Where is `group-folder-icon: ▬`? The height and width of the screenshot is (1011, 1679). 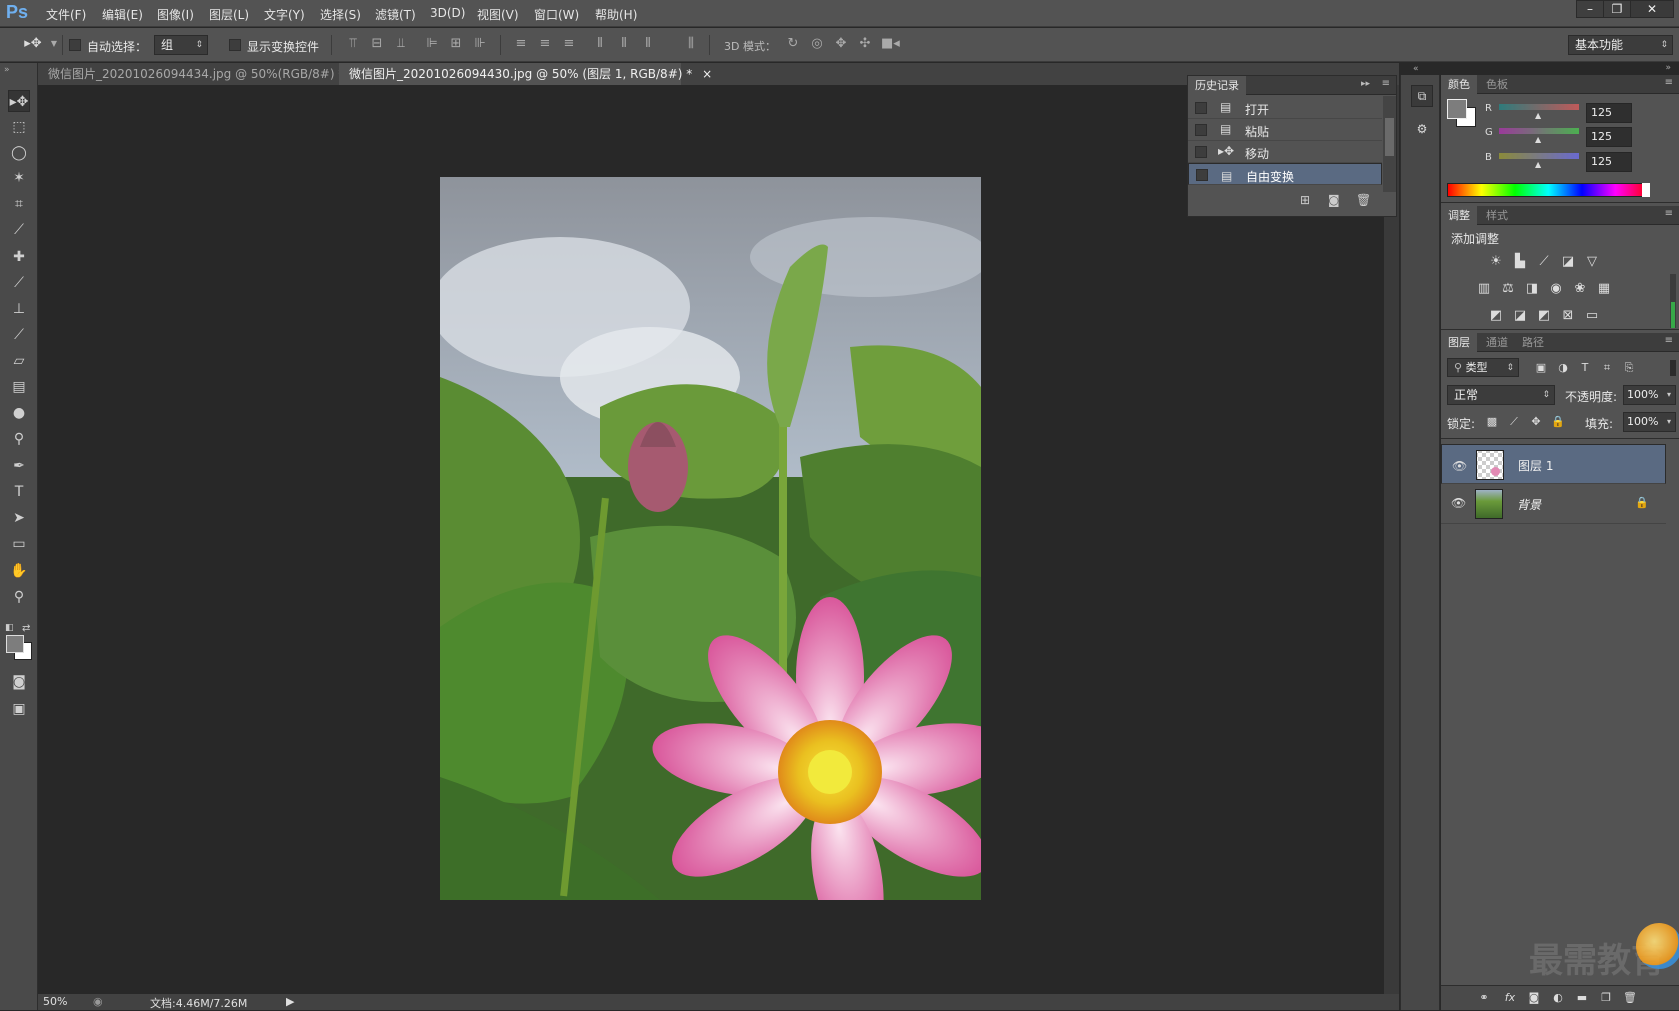 group-folder-icon: ▬ is located at coordinates (1582, 998).